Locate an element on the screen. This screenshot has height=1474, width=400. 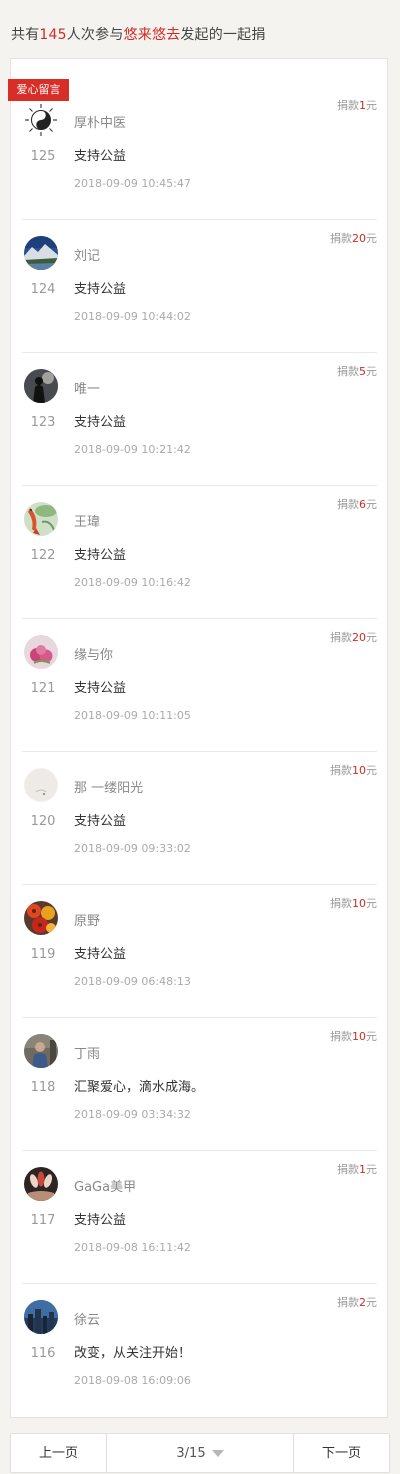
donation-amount: 捐款6元 is located at coordinates (357, 504).